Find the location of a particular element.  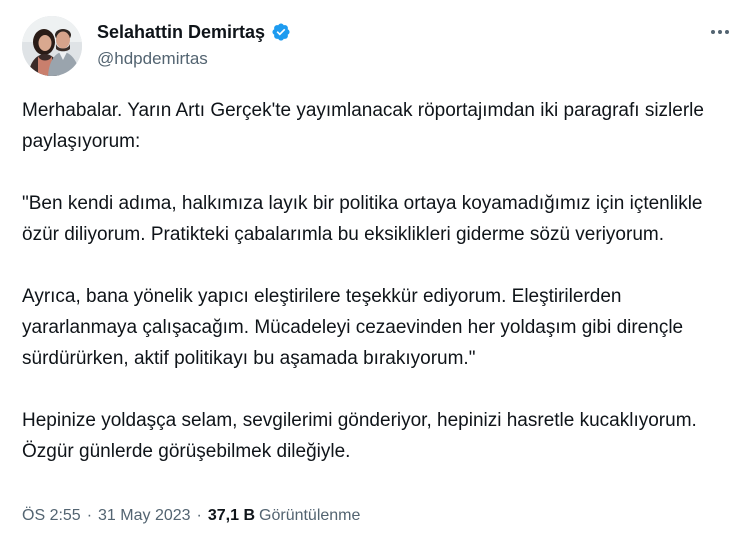

name-row: Selahattin Demirtaş is located at coordinates (194, 32).